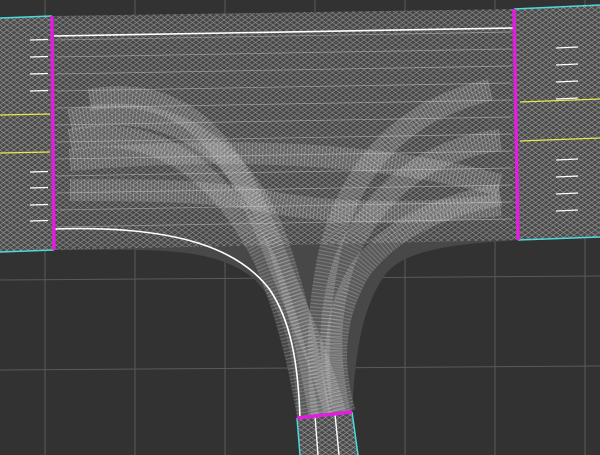 The width and height of the screenshot is (600, 455). What do you see at coordinates (53, 133) in the screenshot?
I see `junction-boundary-west` at bounding box center [53, 133].